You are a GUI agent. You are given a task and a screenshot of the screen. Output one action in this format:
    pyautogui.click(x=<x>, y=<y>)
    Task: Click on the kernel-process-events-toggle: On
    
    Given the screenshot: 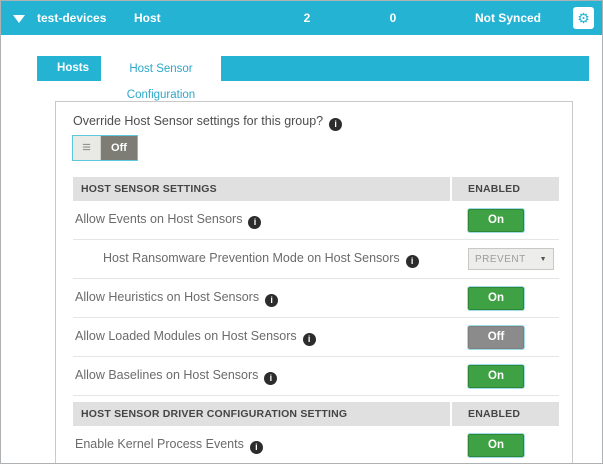 What is the action you would take?
    pyautogui.click(x=496, y=445)
    